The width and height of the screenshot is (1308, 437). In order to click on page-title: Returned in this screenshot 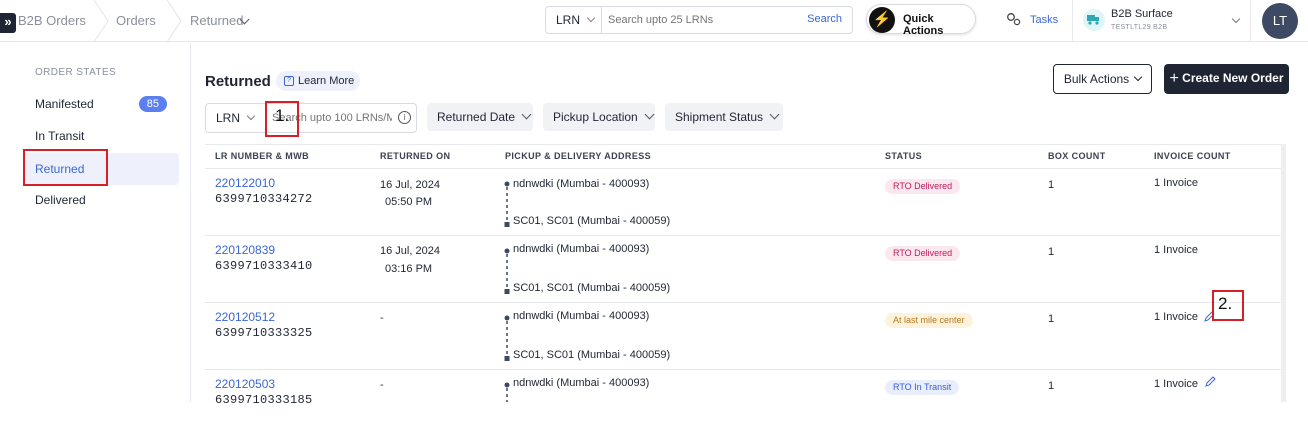, I will do `click(238, 81)`.